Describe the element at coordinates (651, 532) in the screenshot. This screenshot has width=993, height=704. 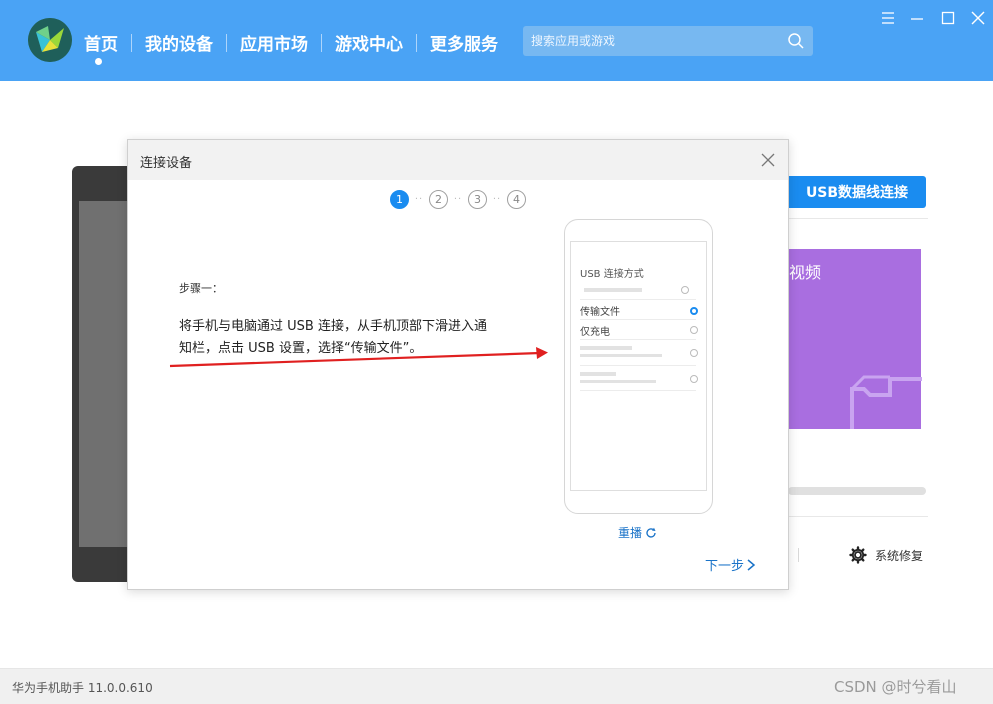
I see `replay-icon` at that location.